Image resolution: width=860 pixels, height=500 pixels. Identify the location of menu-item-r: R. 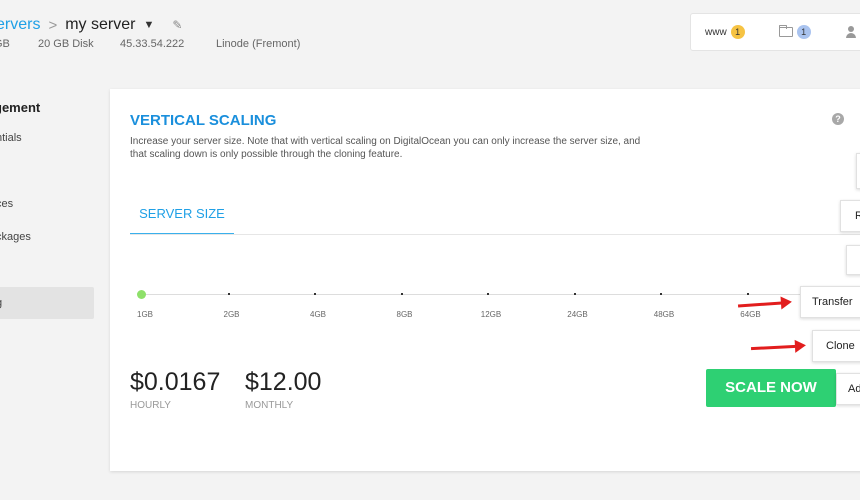
(850, 216).